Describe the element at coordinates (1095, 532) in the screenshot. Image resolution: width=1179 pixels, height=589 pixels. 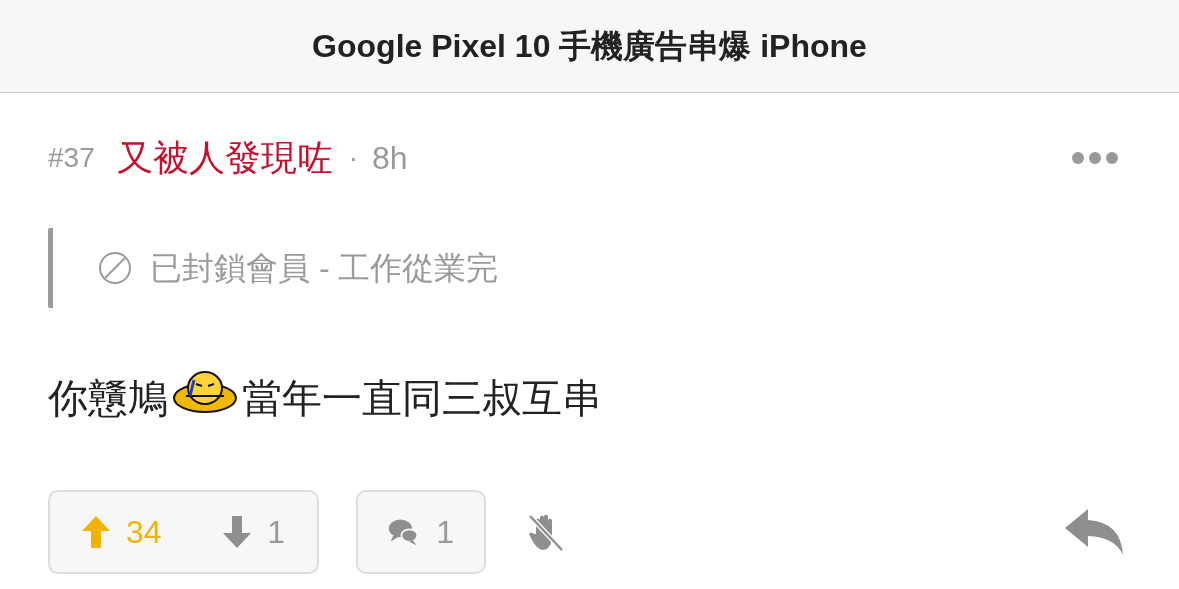
I see `reply-icon` at that location.